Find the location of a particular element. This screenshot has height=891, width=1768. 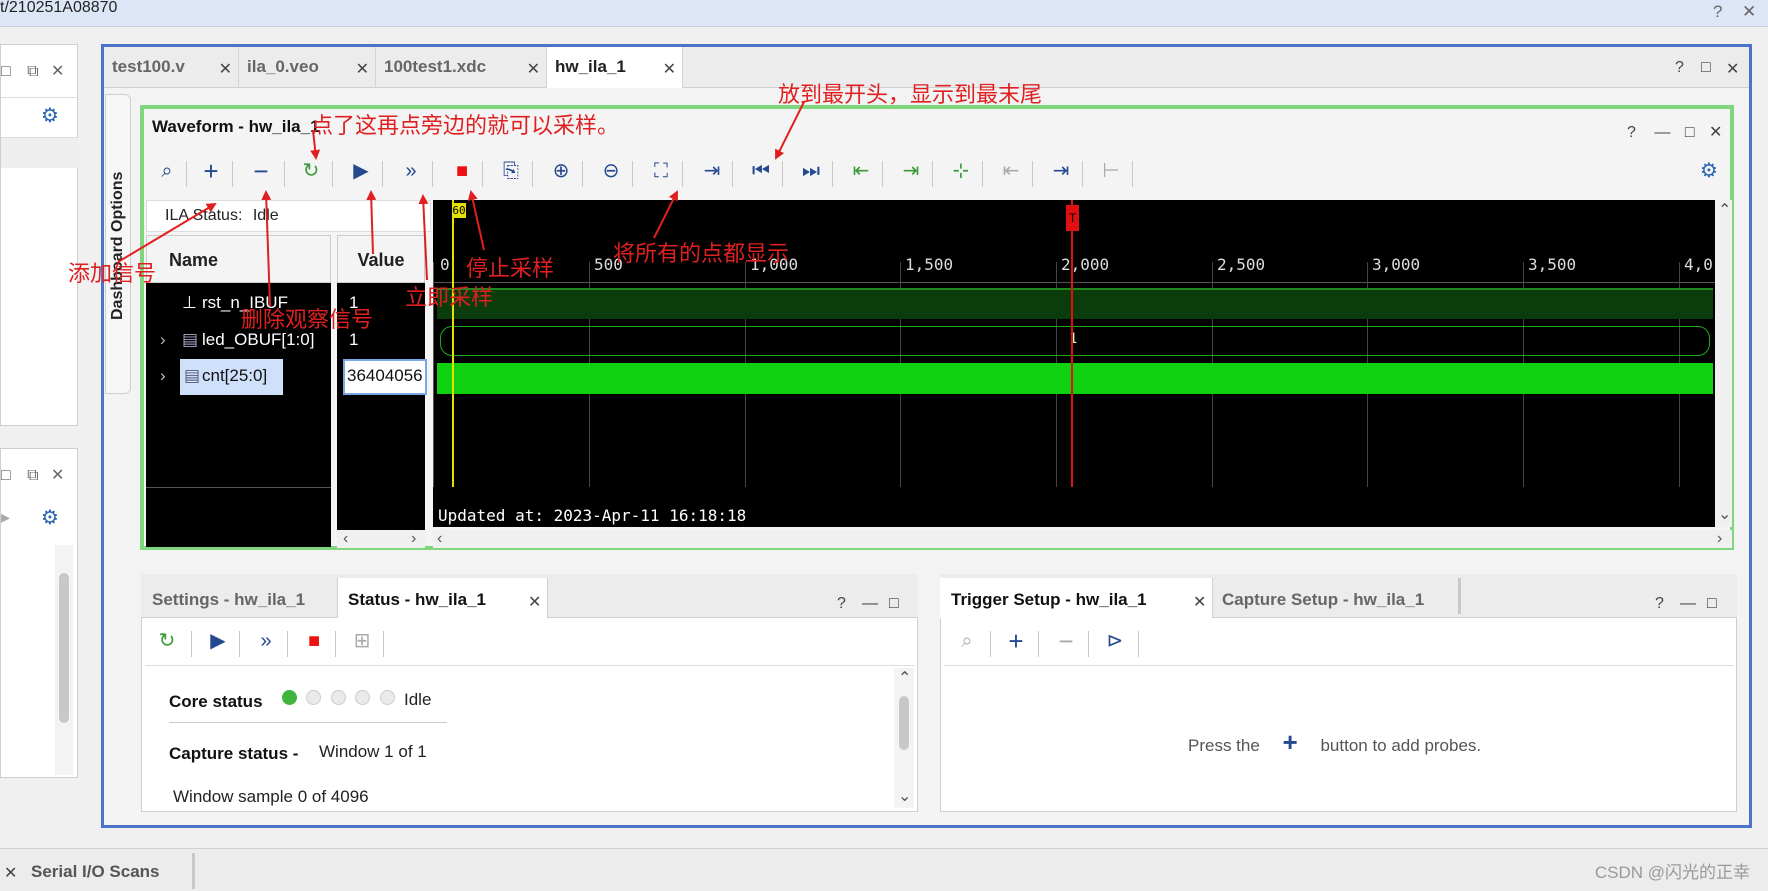

next-marker-icon: ⇥ is located at coordinates (1061, 171).